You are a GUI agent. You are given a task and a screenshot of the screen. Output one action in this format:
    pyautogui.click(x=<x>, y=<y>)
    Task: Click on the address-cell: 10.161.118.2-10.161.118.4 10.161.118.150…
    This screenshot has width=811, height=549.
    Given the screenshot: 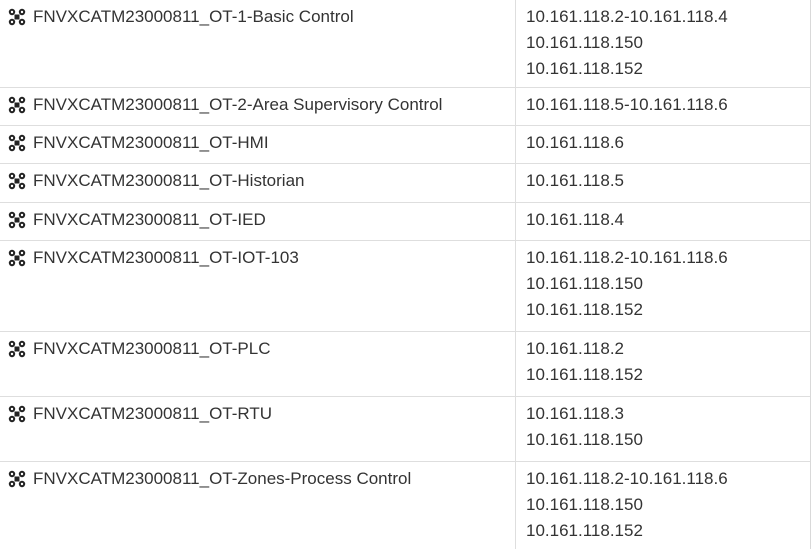 What is the action you would take?
    pyautogui.click(x=663, y=43)
    